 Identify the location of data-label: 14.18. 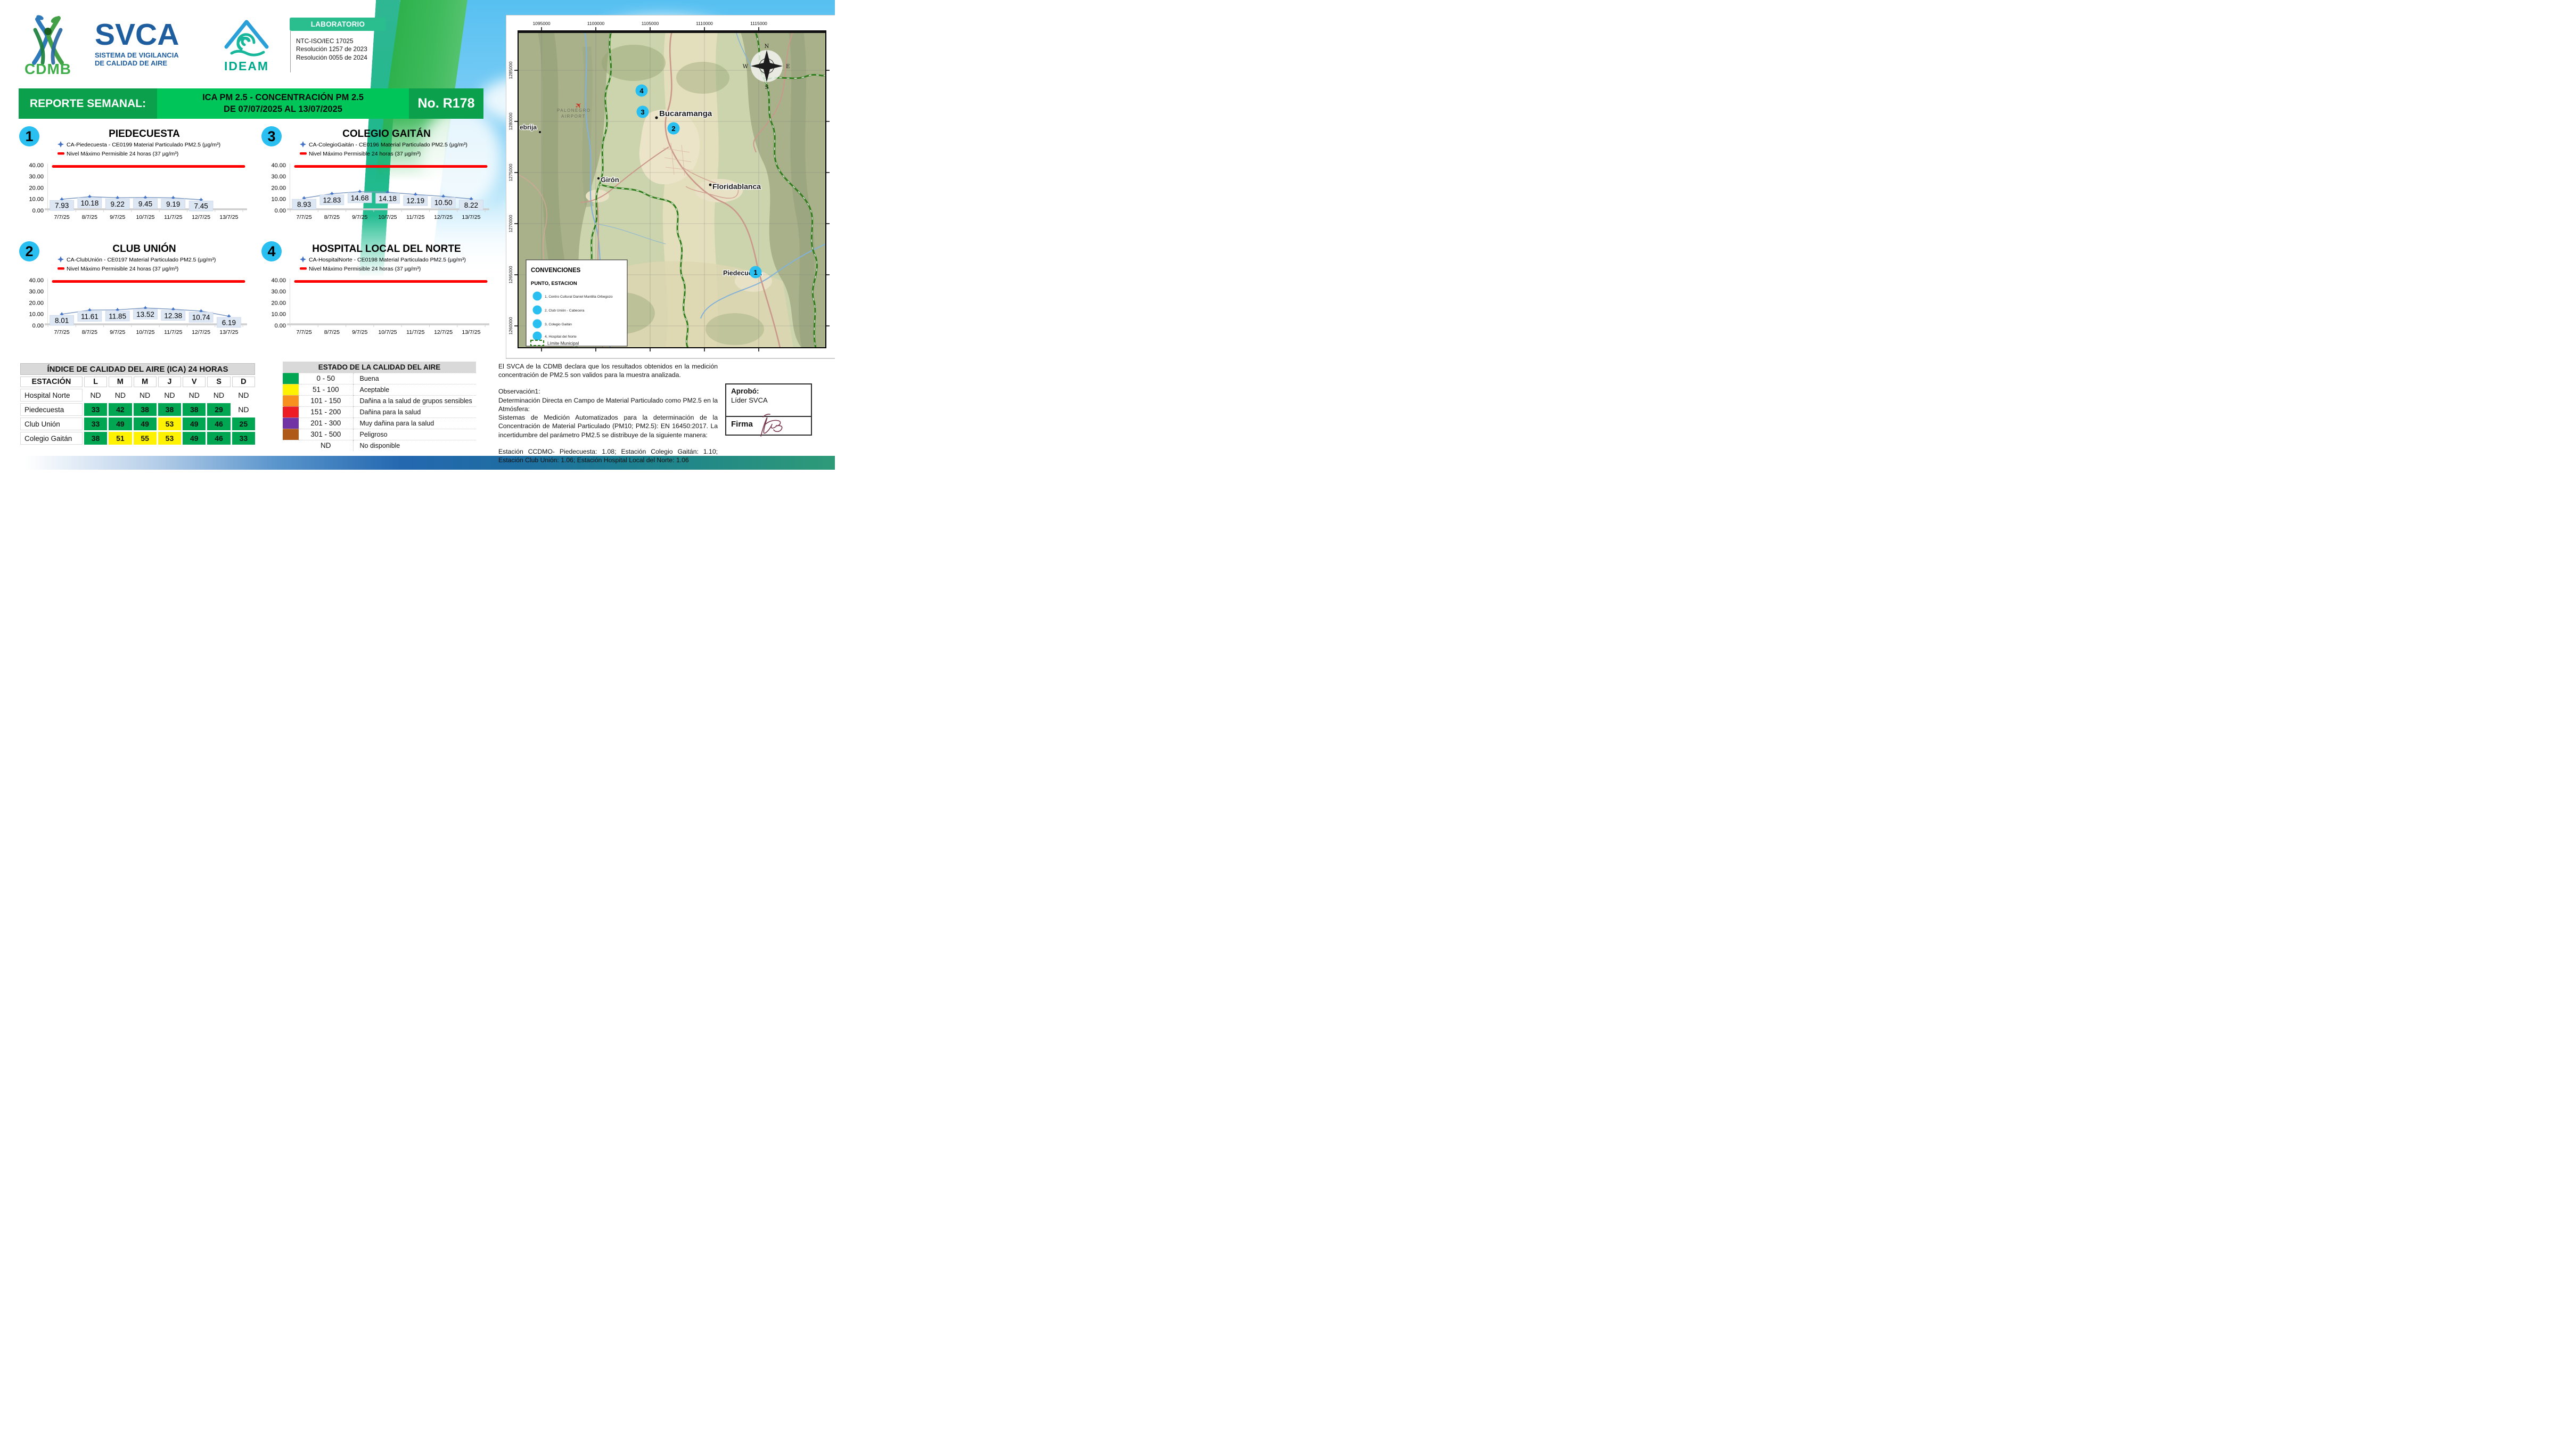
(388, 198).